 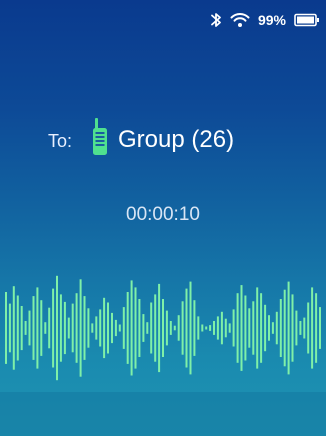 I want to click on bottom-bar, so click(x=163, y=414).